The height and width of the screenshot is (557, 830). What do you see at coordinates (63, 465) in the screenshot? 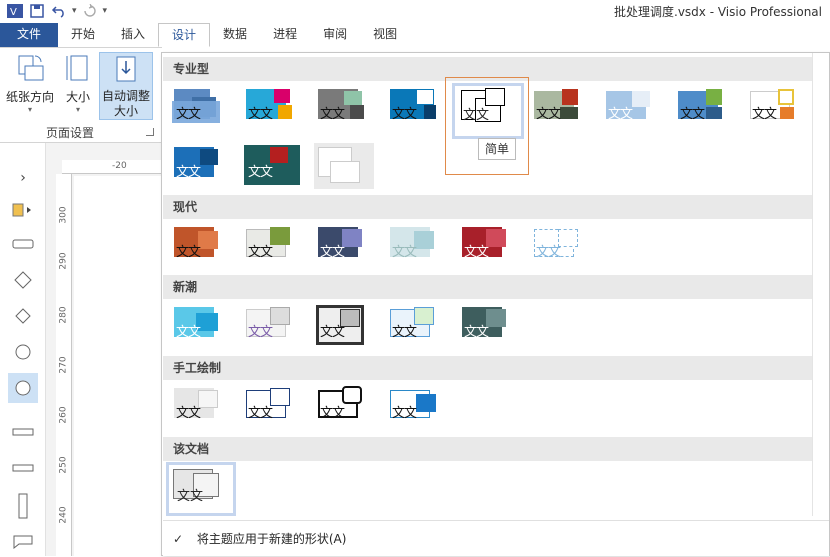
I see `vruler-tick: 250` at bounding box center [63, 465].